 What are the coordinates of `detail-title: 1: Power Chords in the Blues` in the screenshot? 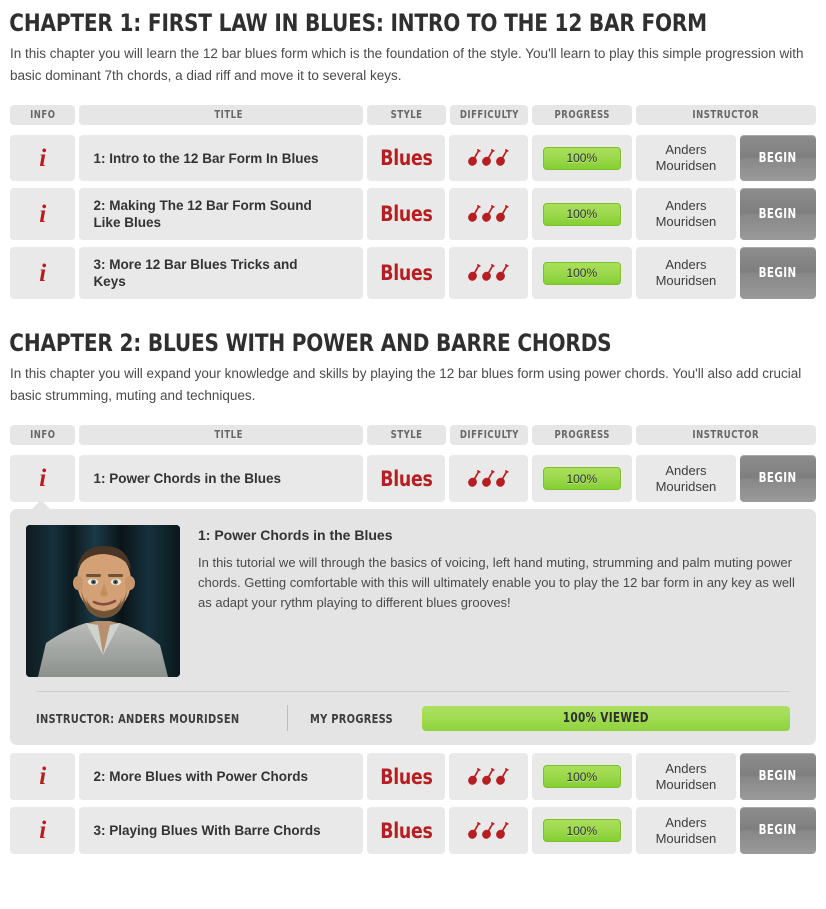 It's located at (295, 535).